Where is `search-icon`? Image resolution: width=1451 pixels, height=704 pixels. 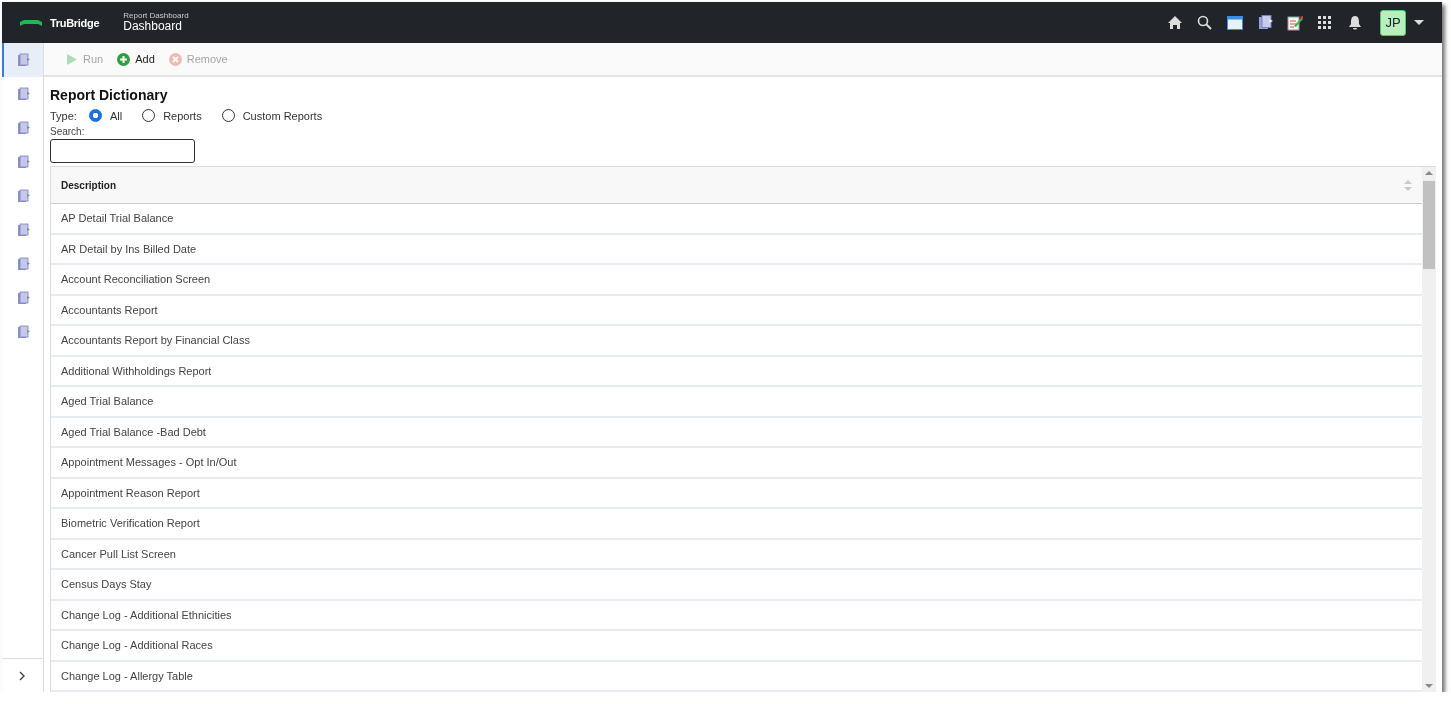
search-icon is located at coordinates (1205, 22).